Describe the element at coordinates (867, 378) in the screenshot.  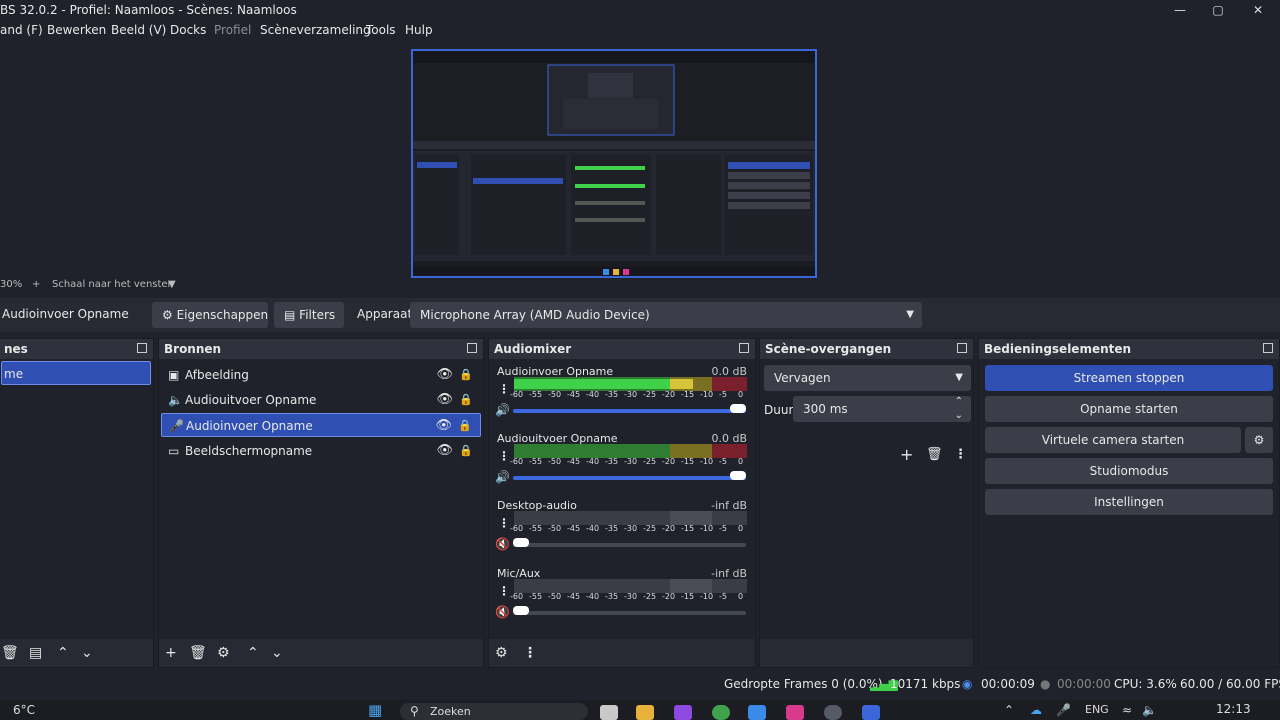
I see `transition-select: Vervagen ▼` at that location.